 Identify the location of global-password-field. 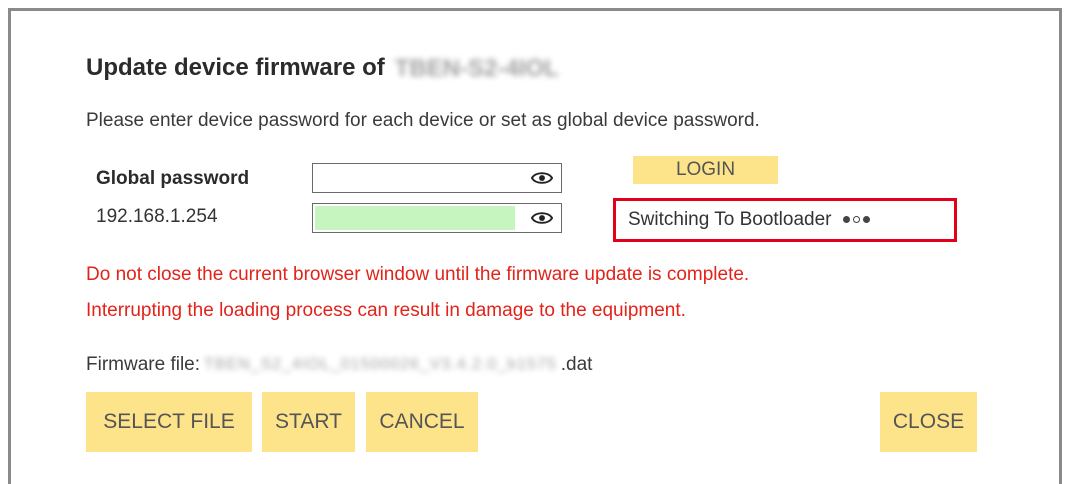
(437, 178).